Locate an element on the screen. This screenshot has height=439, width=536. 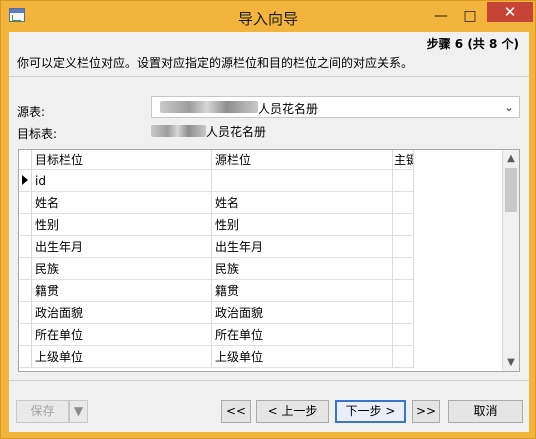
table-cell-target: 政治面貌 is located at coordinates (122, 313).